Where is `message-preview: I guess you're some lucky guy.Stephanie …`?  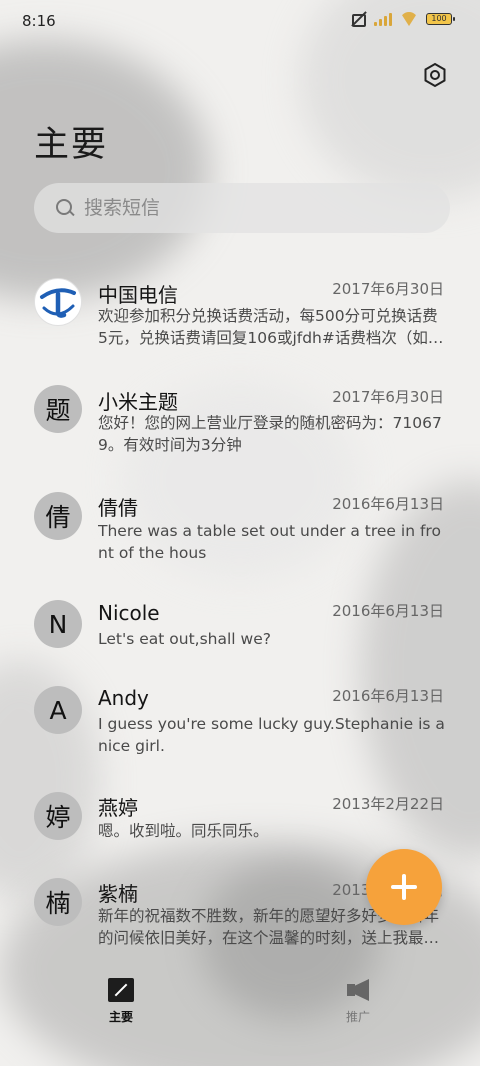
message-preview: I guess you're some lucky guy.Stephanie … is located at coordinates (271, 735).